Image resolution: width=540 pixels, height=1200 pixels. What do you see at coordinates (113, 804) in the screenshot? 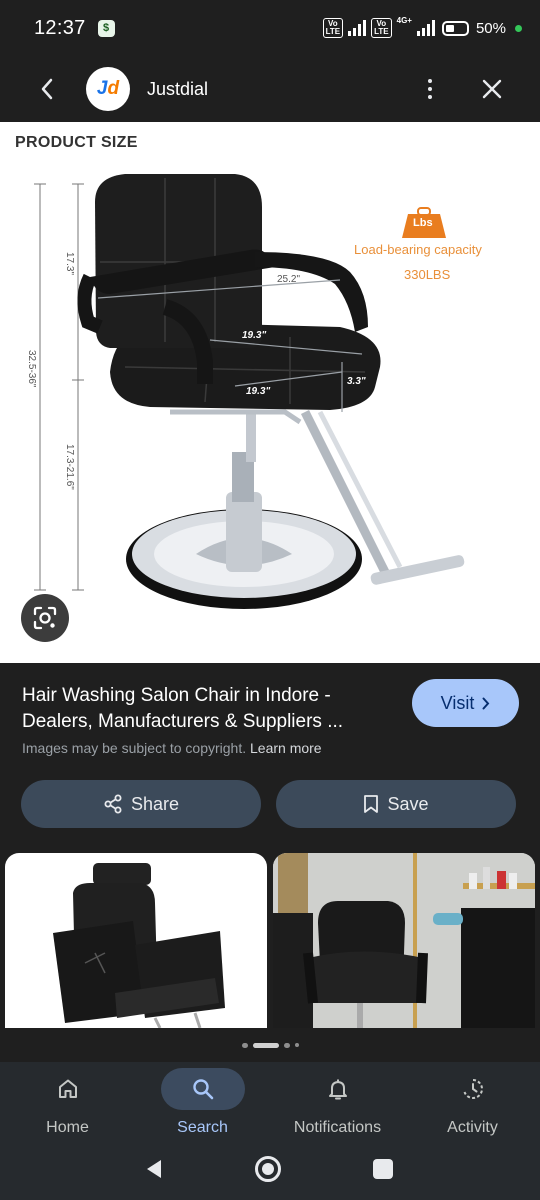
I see `share-icon` at bounding box center [113, 804].